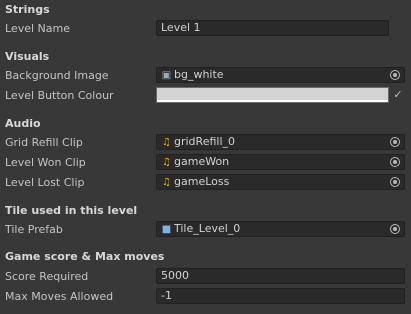 Image resolution: width=411 pixels, height=314 pixels. What do you see at coordinates (207, 228) in the screenshot?
I see `tile-prefab-value: Tile_Level_0` at bounding box center [207, 228].